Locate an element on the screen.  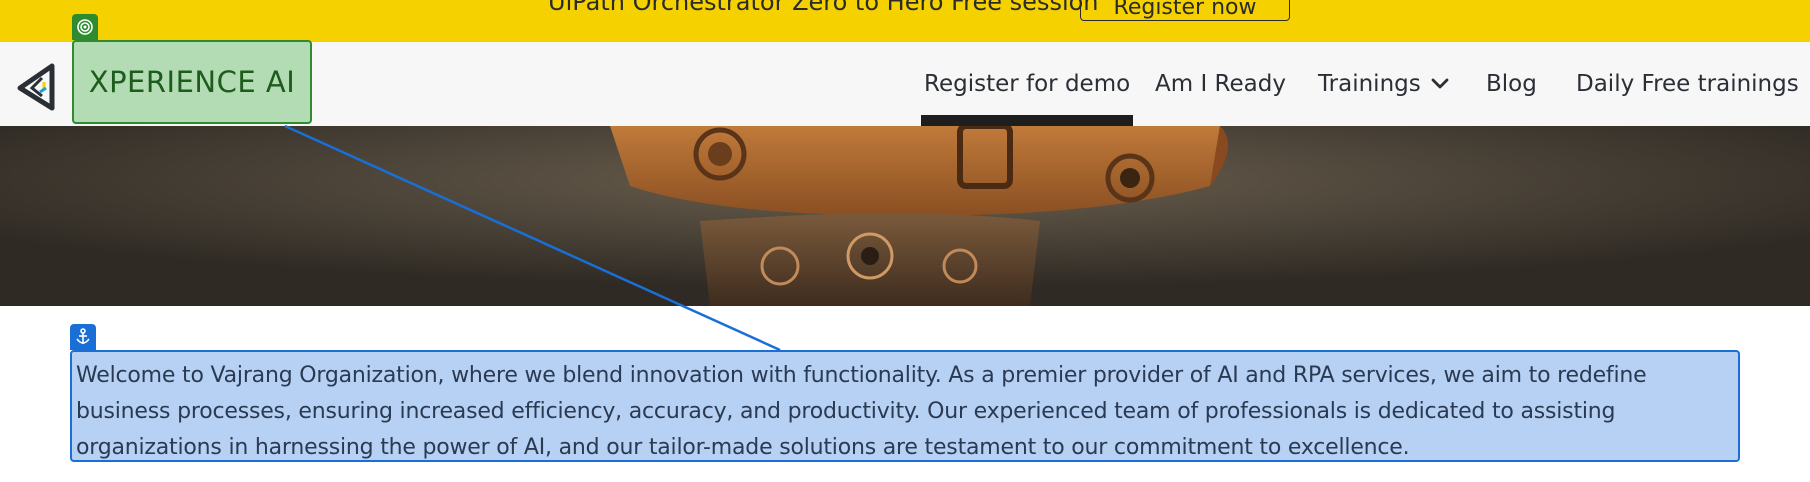
register-now-button: Register now is located at coordinates (1185, 10).